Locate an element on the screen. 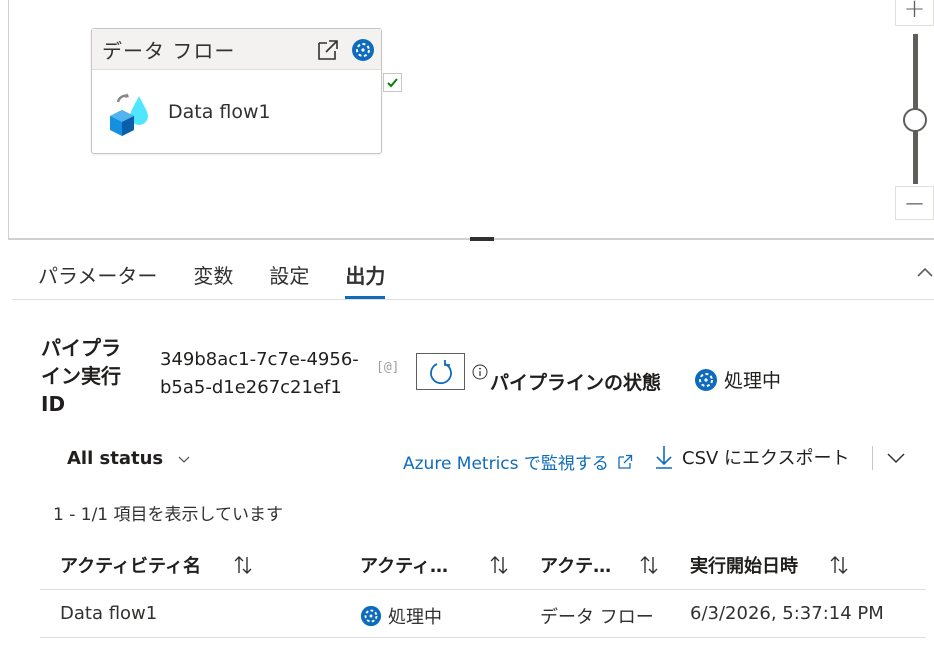 This screenshot has height=670, width=934. cell-run-start: 6/3/2026, 5:37:14 PM is located at coordinates (787, 613).